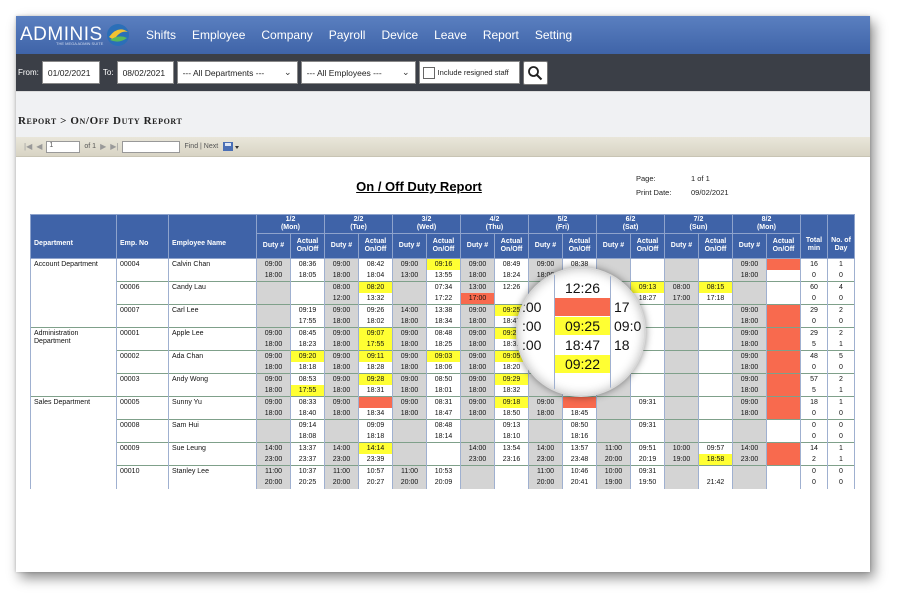  I want to click on logo-tagline: THE MEGA ADMIN SUITE, so click(80, 43).